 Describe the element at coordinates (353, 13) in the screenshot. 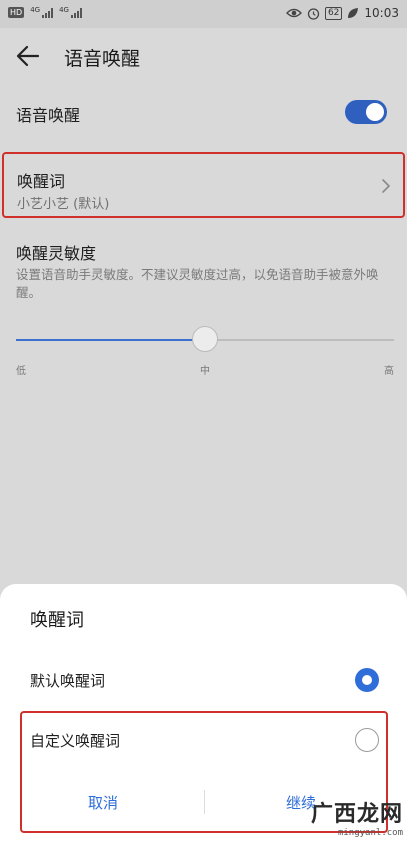

I see `leaf-icon` at that location.